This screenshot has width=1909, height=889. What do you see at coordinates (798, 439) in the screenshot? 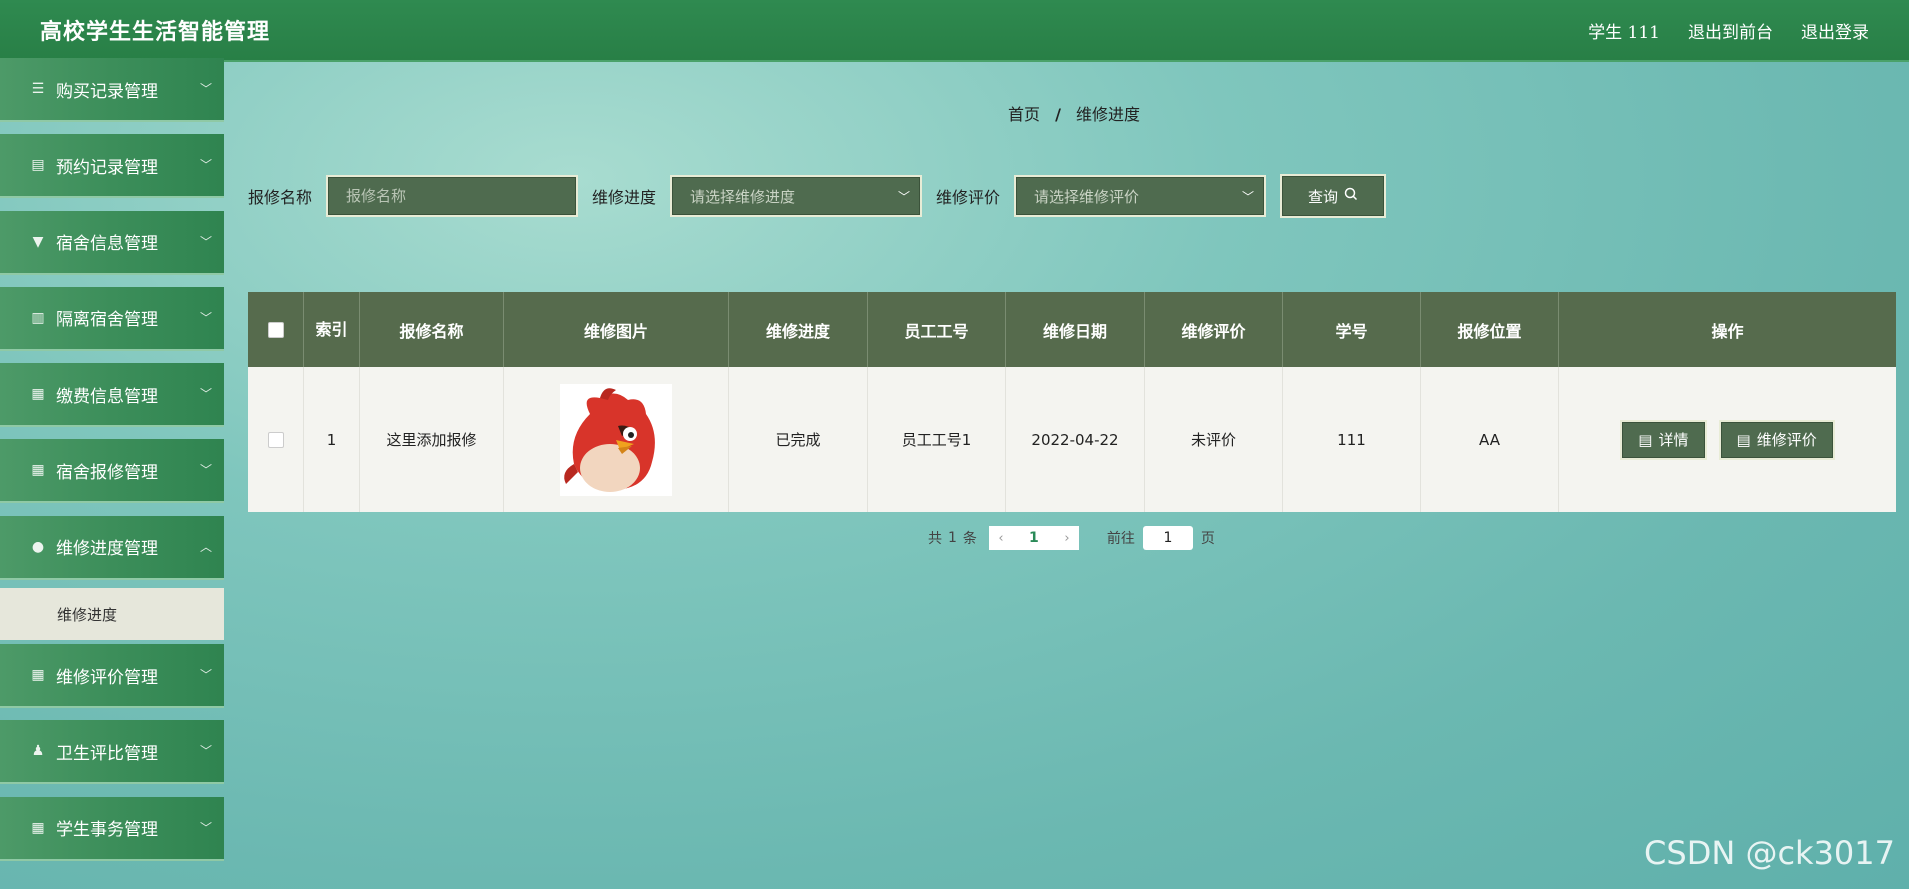
I see `cell-repair-progress: 已完成` at bounding box center [798, 439].